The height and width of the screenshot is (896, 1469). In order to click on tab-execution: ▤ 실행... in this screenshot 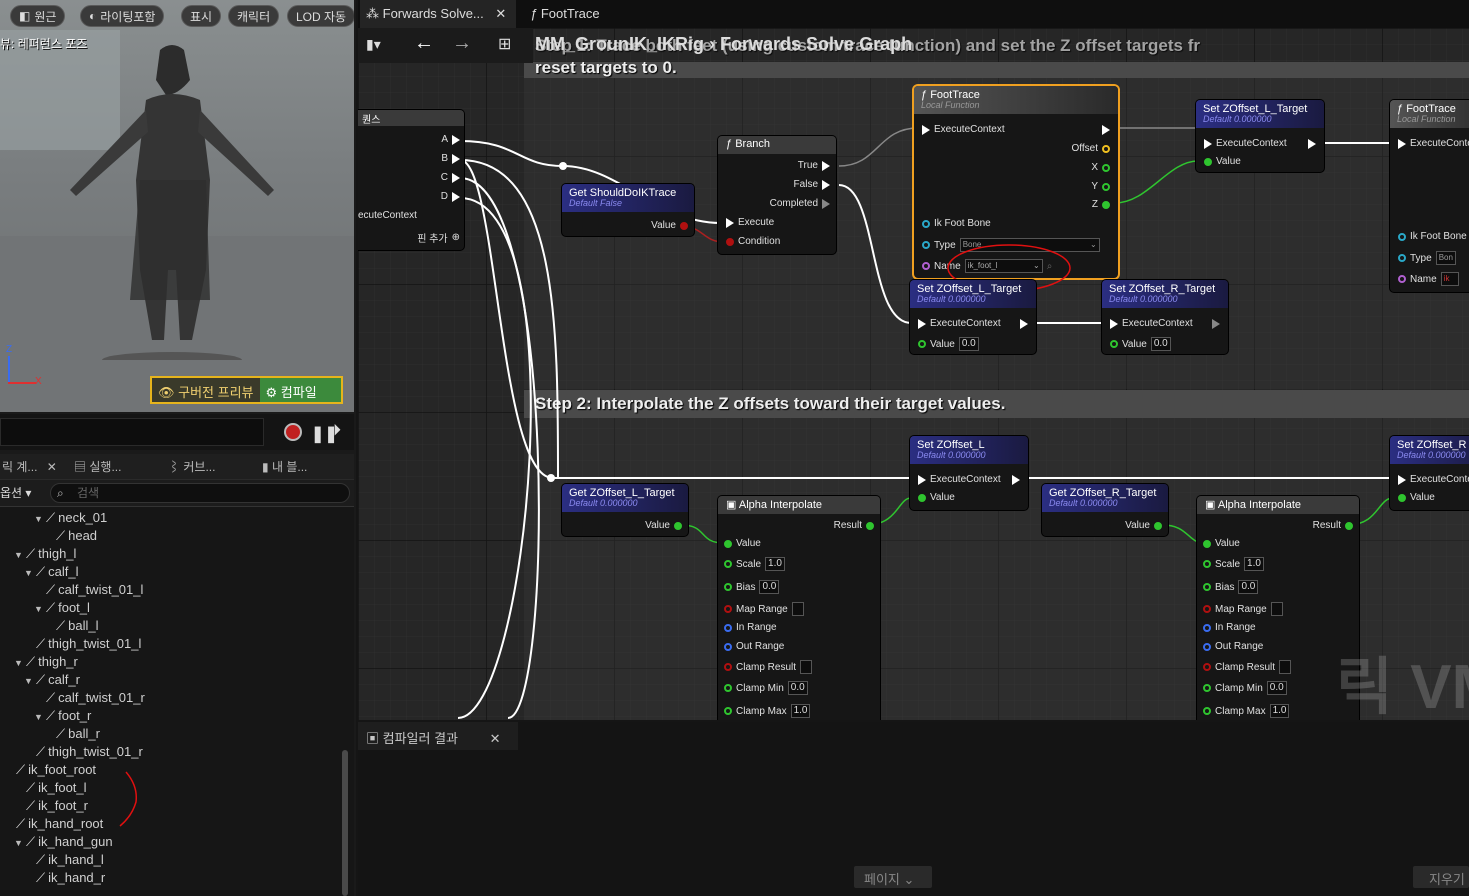, I will do `click(97, 467)`.